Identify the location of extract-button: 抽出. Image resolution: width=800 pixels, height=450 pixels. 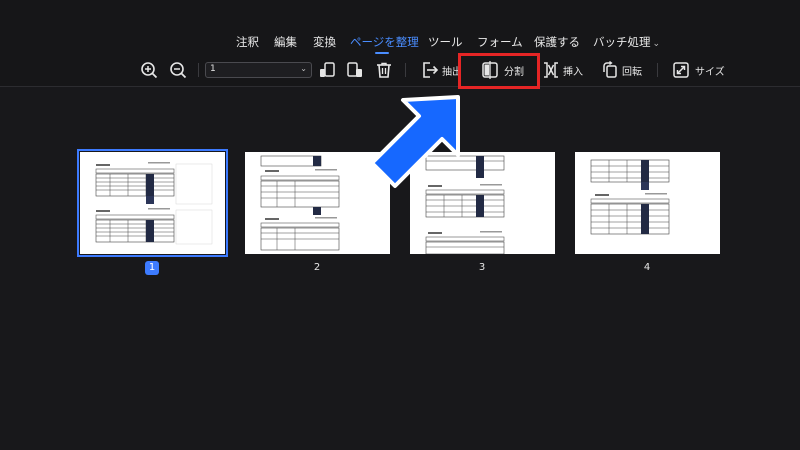
(441, 70).